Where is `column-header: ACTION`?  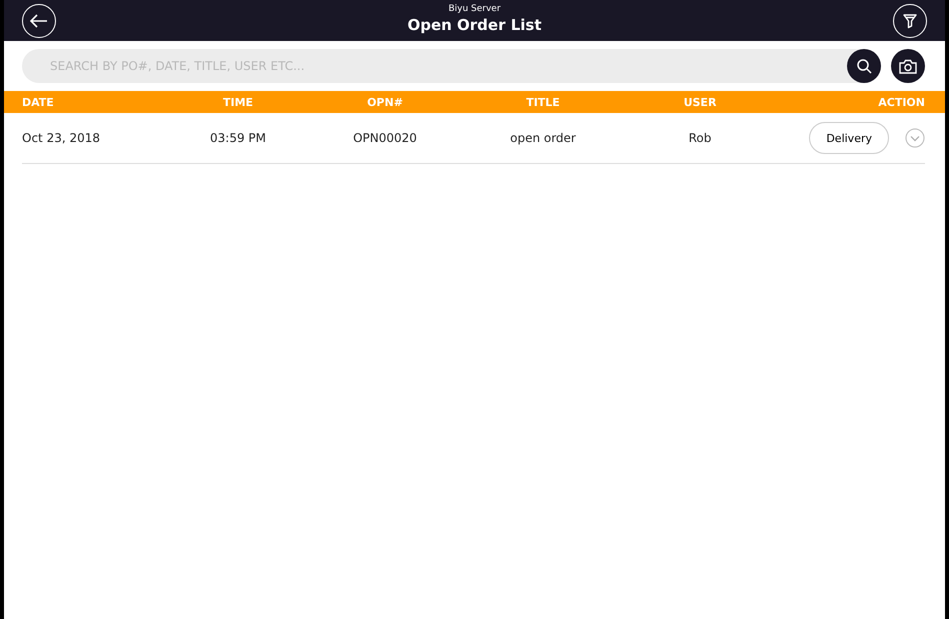 column-header: ACTION is located at coordinates (901, 102).